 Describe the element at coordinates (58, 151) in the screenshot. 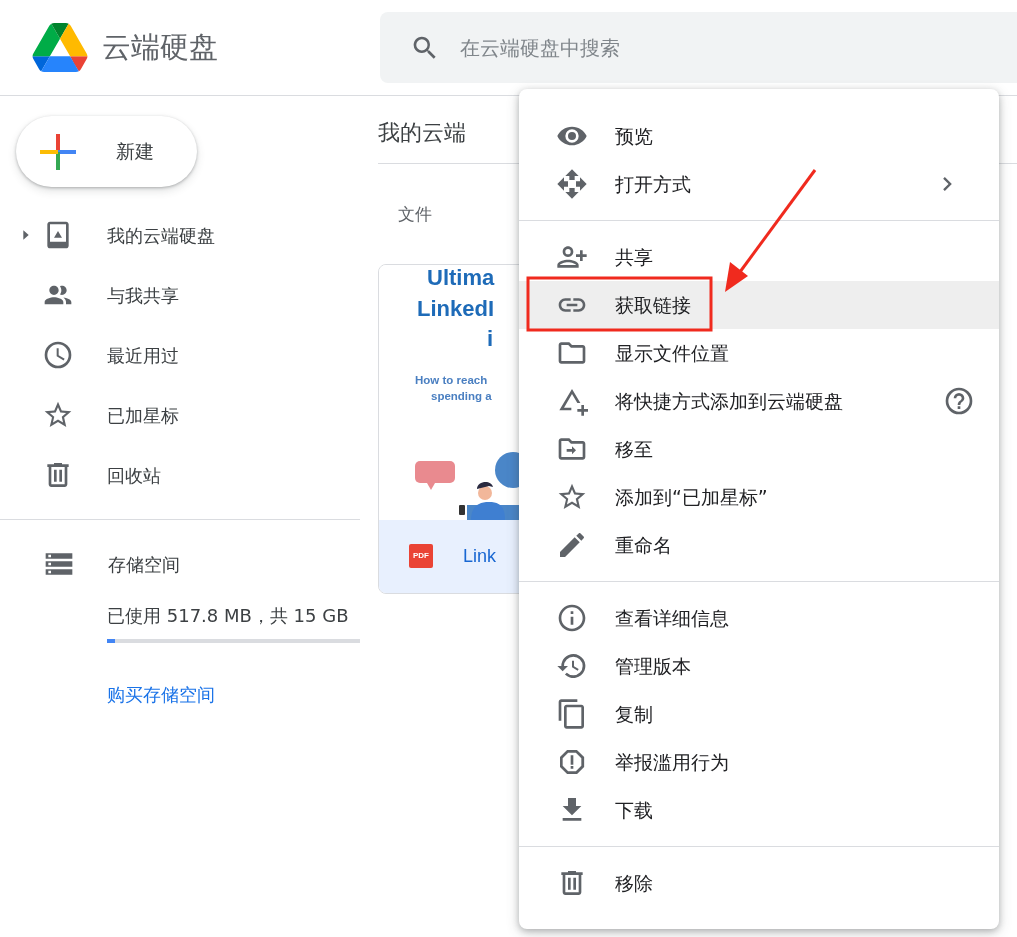

I see `plus-icon` at that location.